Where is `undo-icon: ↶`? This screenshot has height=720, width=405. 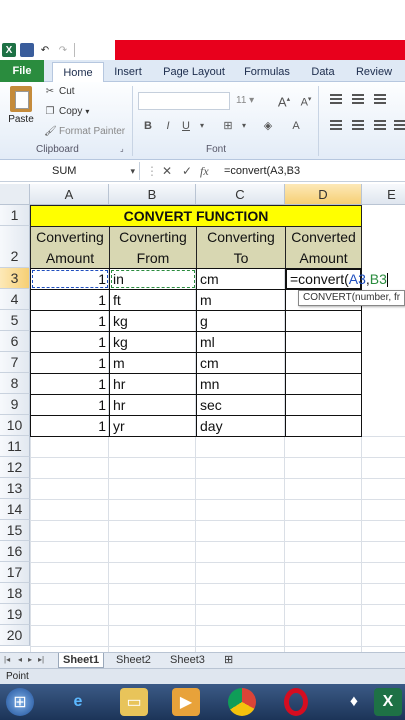
undo-icon: ↶ is located at coordinates (45, 50).